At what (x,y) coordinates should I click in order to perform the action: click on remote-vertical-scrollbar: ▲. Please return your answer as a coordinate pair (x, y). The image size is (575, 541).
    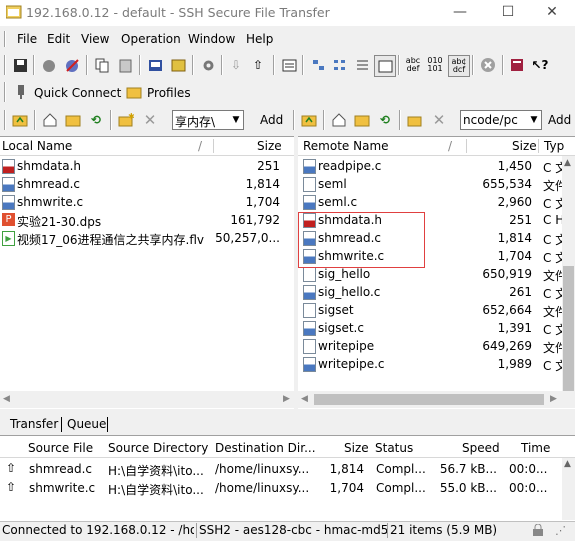
    Looking at the image, I should click on (568, 276).